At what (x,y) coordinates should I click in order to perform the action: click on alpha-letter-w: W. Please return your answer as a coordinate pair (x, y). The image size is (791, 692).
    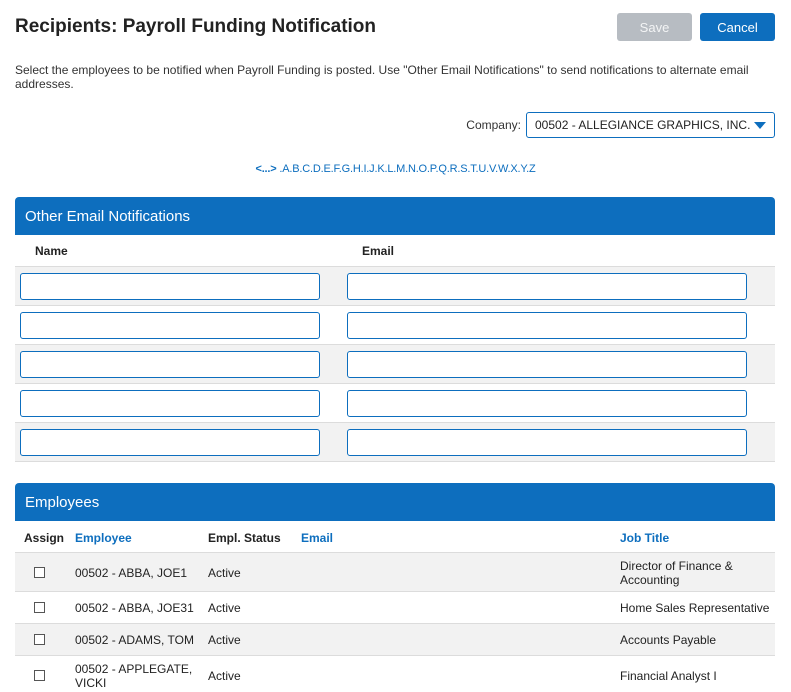
    Looking at the image, I should click on (503, 169).